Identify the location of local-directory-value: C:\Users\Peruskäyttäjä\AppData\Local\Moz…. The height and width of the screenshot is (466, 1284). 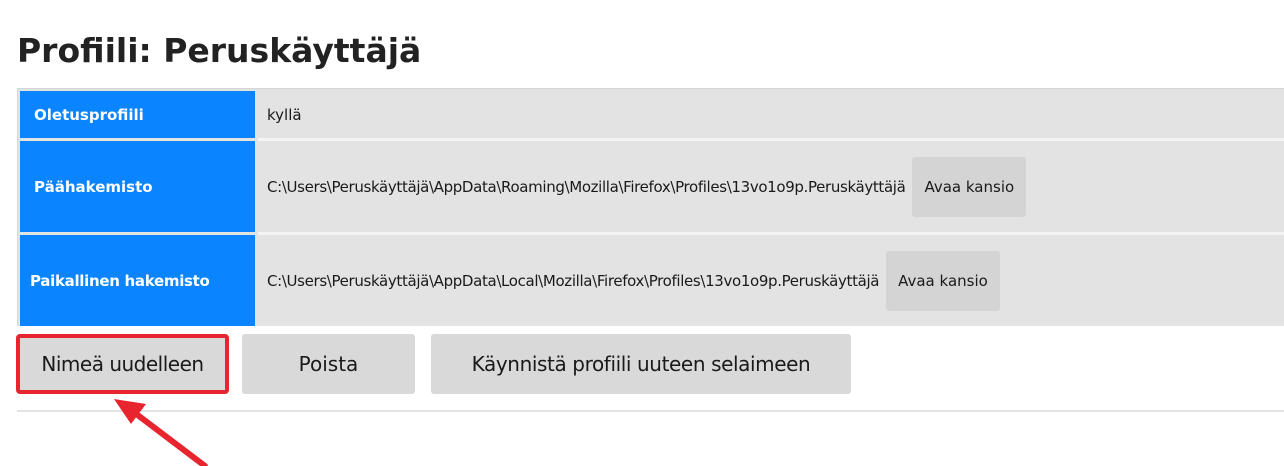
(633, 280).